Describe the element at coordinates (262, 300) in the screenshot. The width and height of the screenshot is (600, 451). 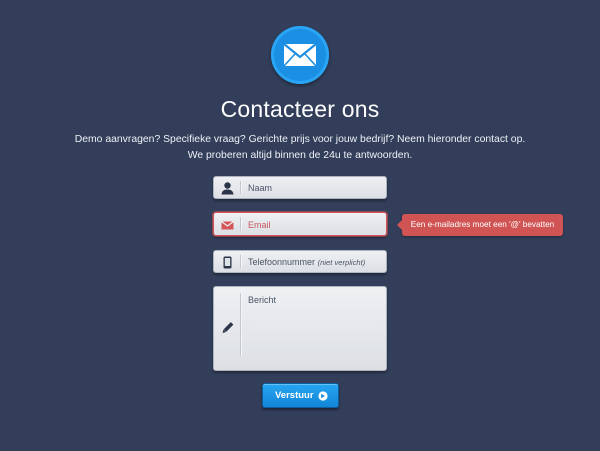
I see `message-placeholder: Bericht` at that location.